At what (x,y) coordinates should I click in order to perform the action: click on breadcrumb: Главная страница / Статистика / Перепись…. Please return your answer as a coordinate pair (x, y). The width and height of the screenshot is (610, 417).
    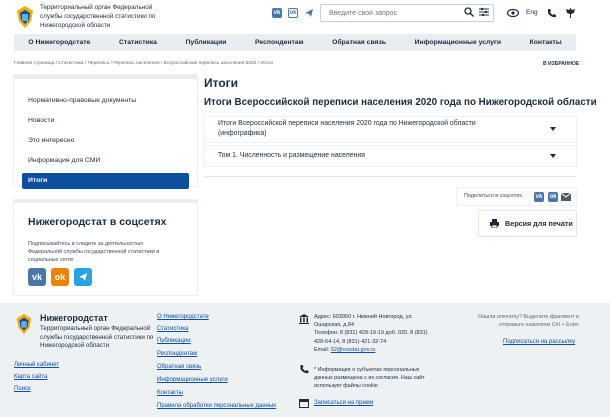
    Looking at the image, I should click on (143, 63).